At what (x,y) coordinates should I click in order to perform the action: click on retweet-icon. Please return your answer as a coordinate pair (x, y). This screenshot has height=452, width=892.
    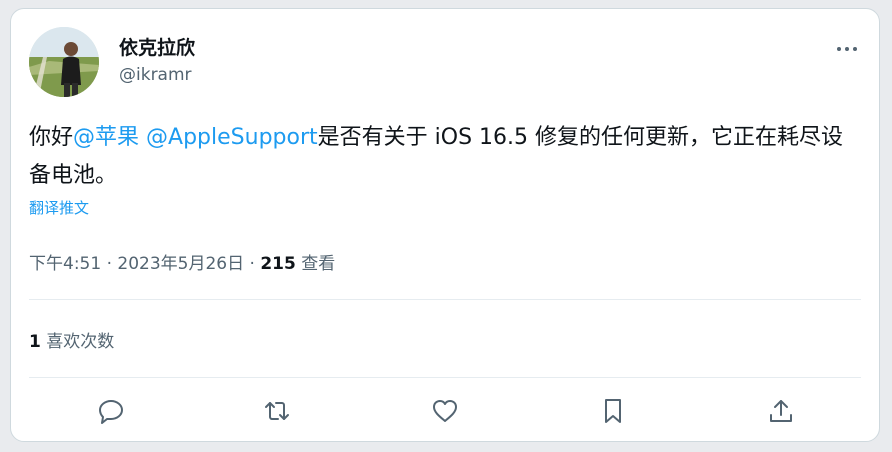
    Looking at the image, I should click on (277, 411).